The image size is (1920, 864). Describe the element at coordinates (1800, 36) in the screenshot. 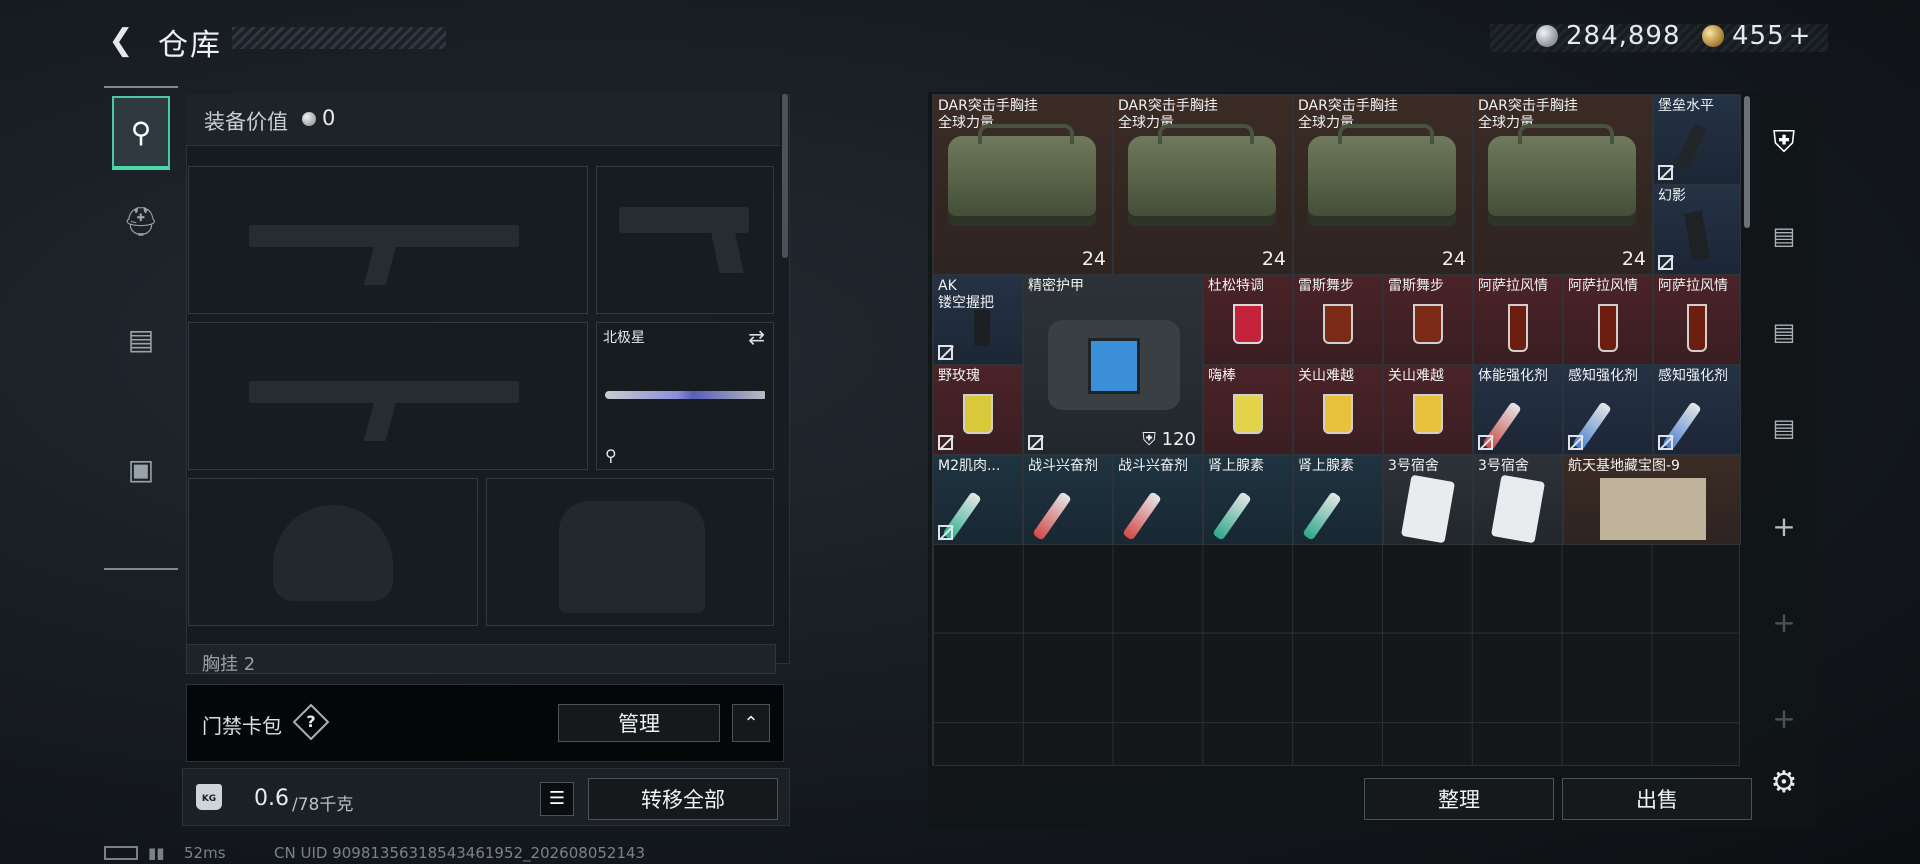

I see `gold-plus-button: +` at that location.